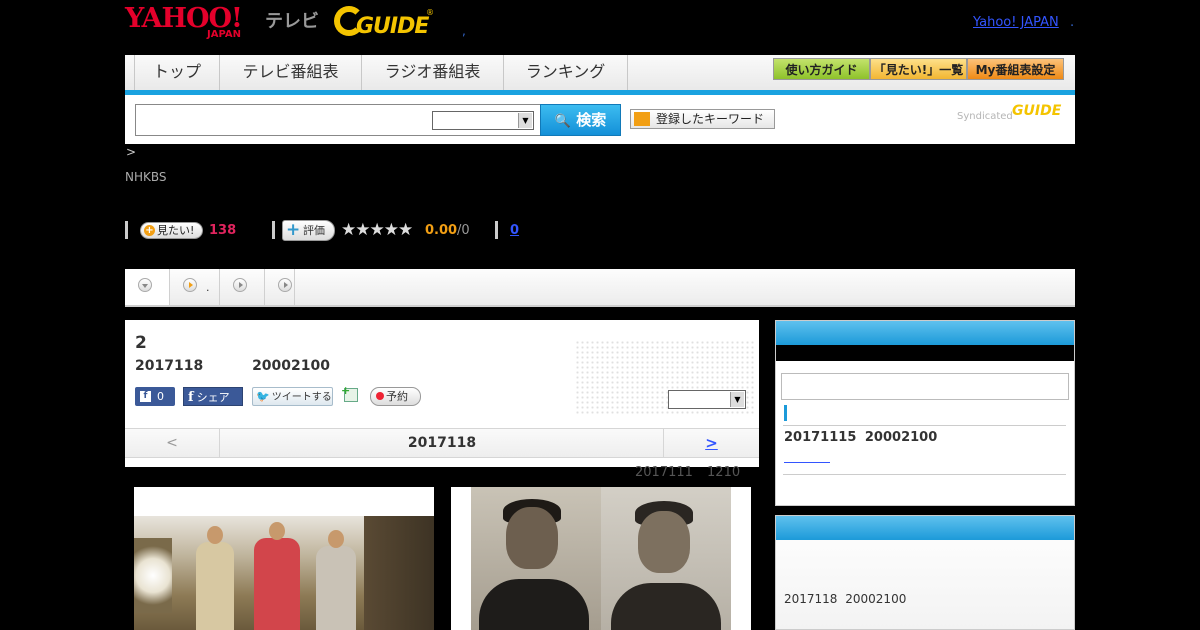 The image size is (1200, 630). I want to click on want-to-watch-label: 見たい!, so click(176, 230).